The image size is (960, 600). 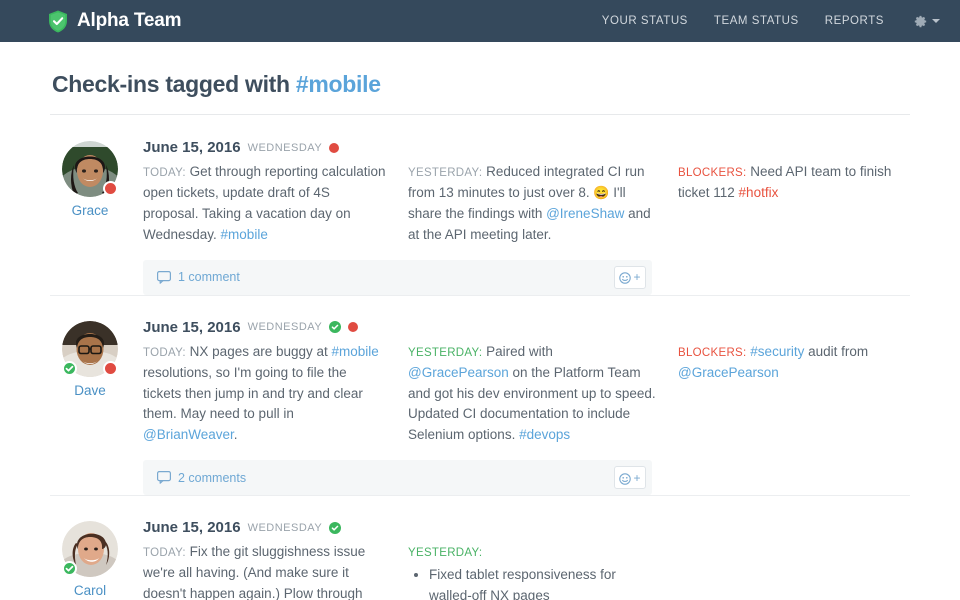 I want to click on blockers-text: audit from, so click(x=836, y=351).